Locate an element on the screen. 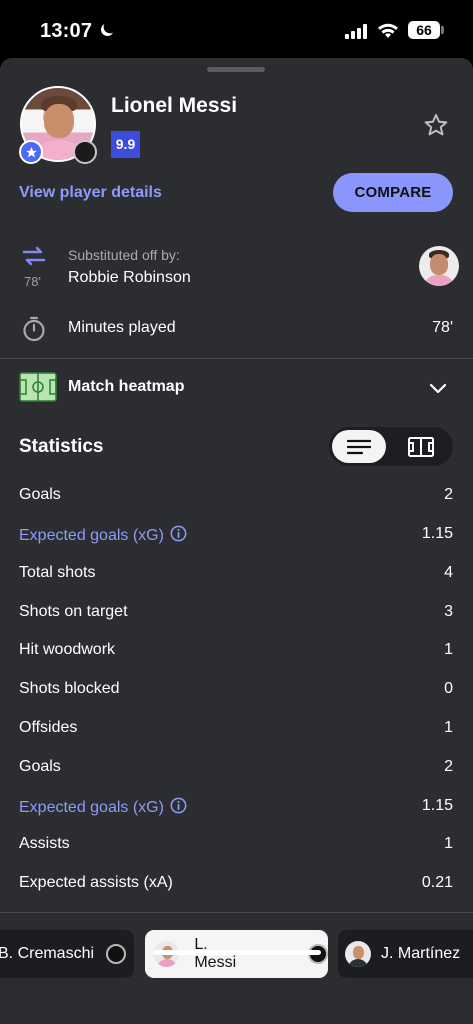 Image resolution: width=473 pixels, height=1024 pixels. chevron-down-icon is located at coordinates (438, 388).